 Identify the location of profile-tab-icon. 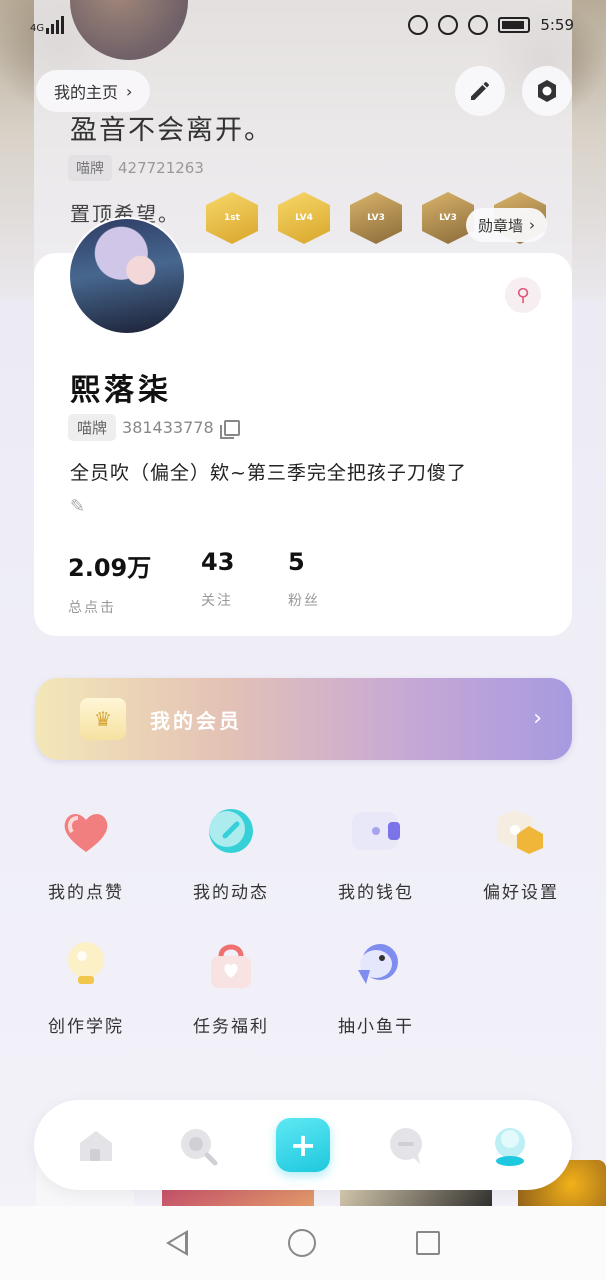
(510, 1146).